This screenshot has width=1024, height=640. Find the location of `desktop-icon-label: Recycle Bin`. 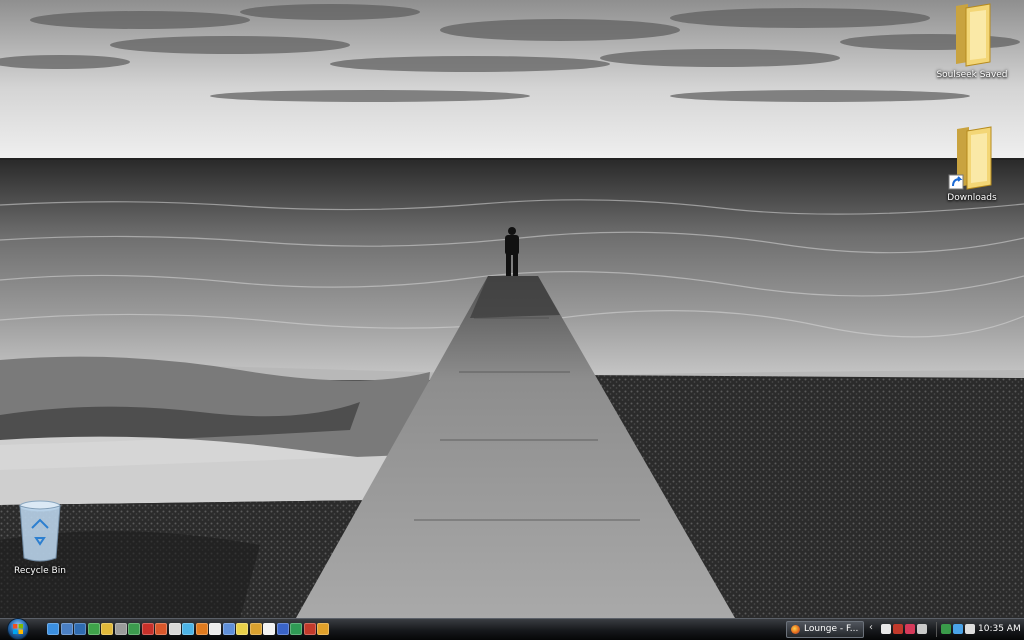

desktop-icon-label: Recycle Bin is located at coordinates (40, 571).